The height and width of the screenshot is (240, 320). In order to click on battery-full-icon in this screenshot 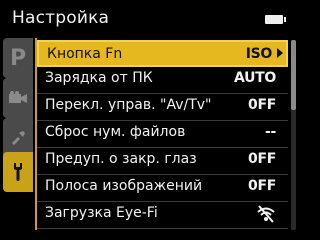, I will do `click(275, 19)`.